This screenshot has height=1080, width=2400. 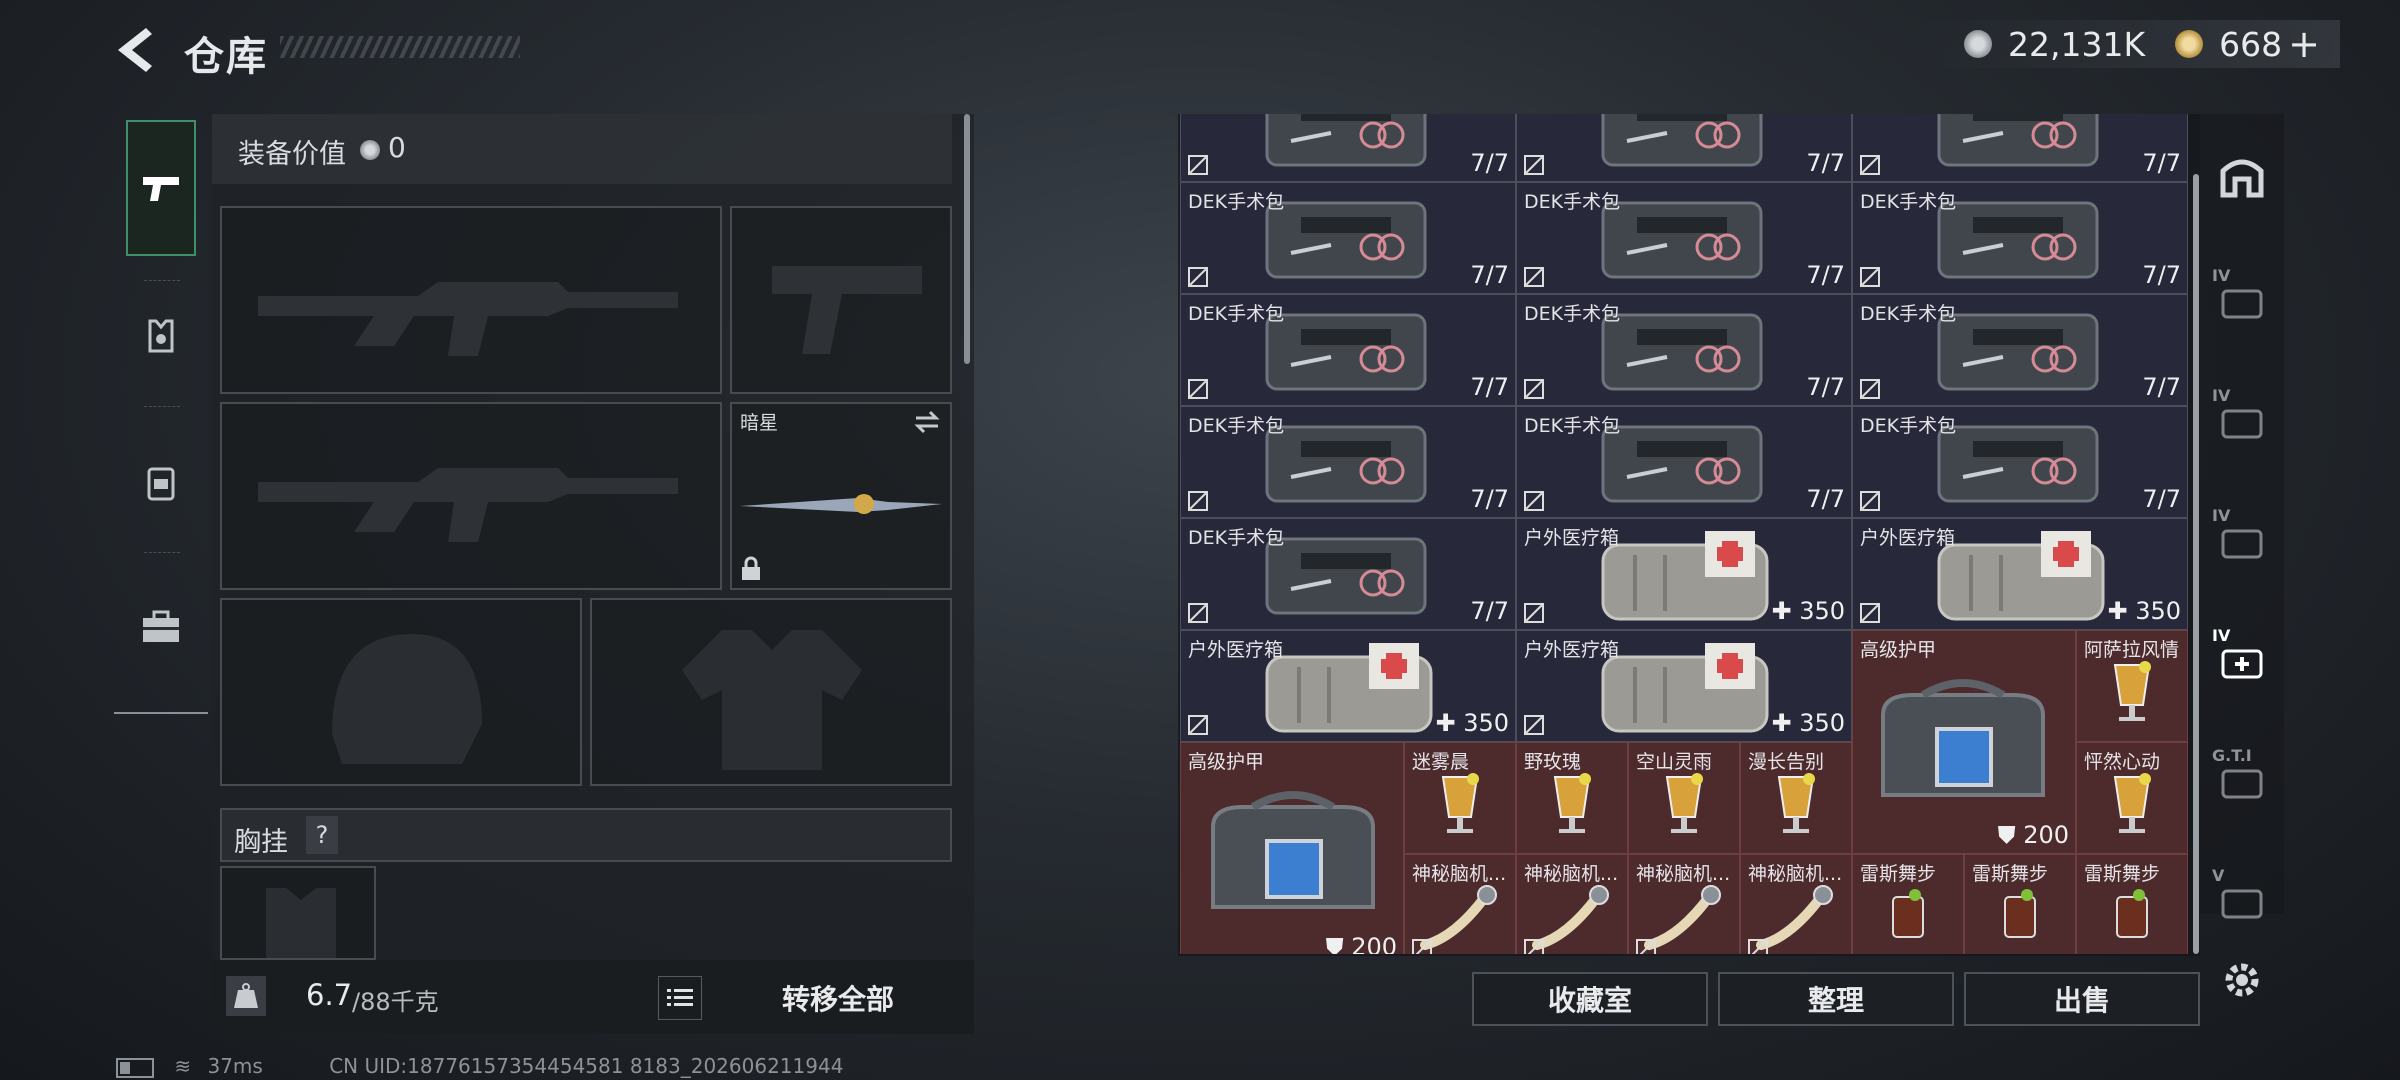 I want to click on inventory-item-cocktail: 怦然心动, so click(x=2132, y=798).